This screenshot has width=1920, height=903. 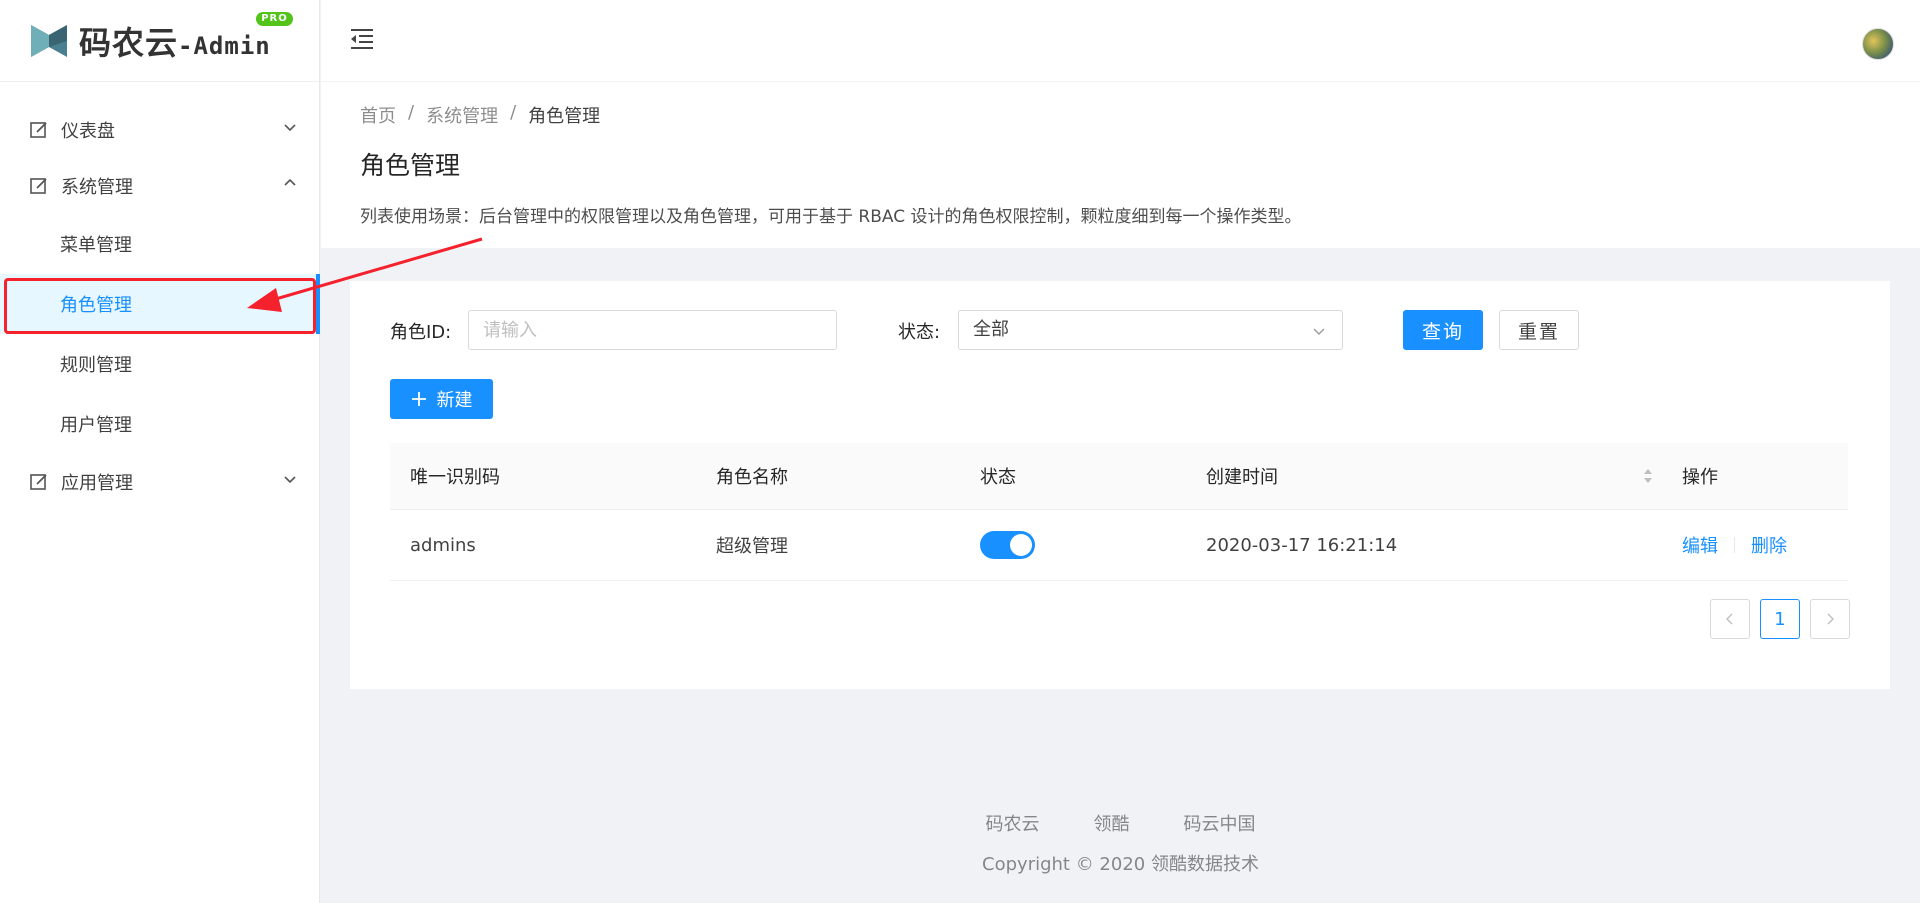 I want to click on page-button-current: 1, so click(x=1780, y=619).